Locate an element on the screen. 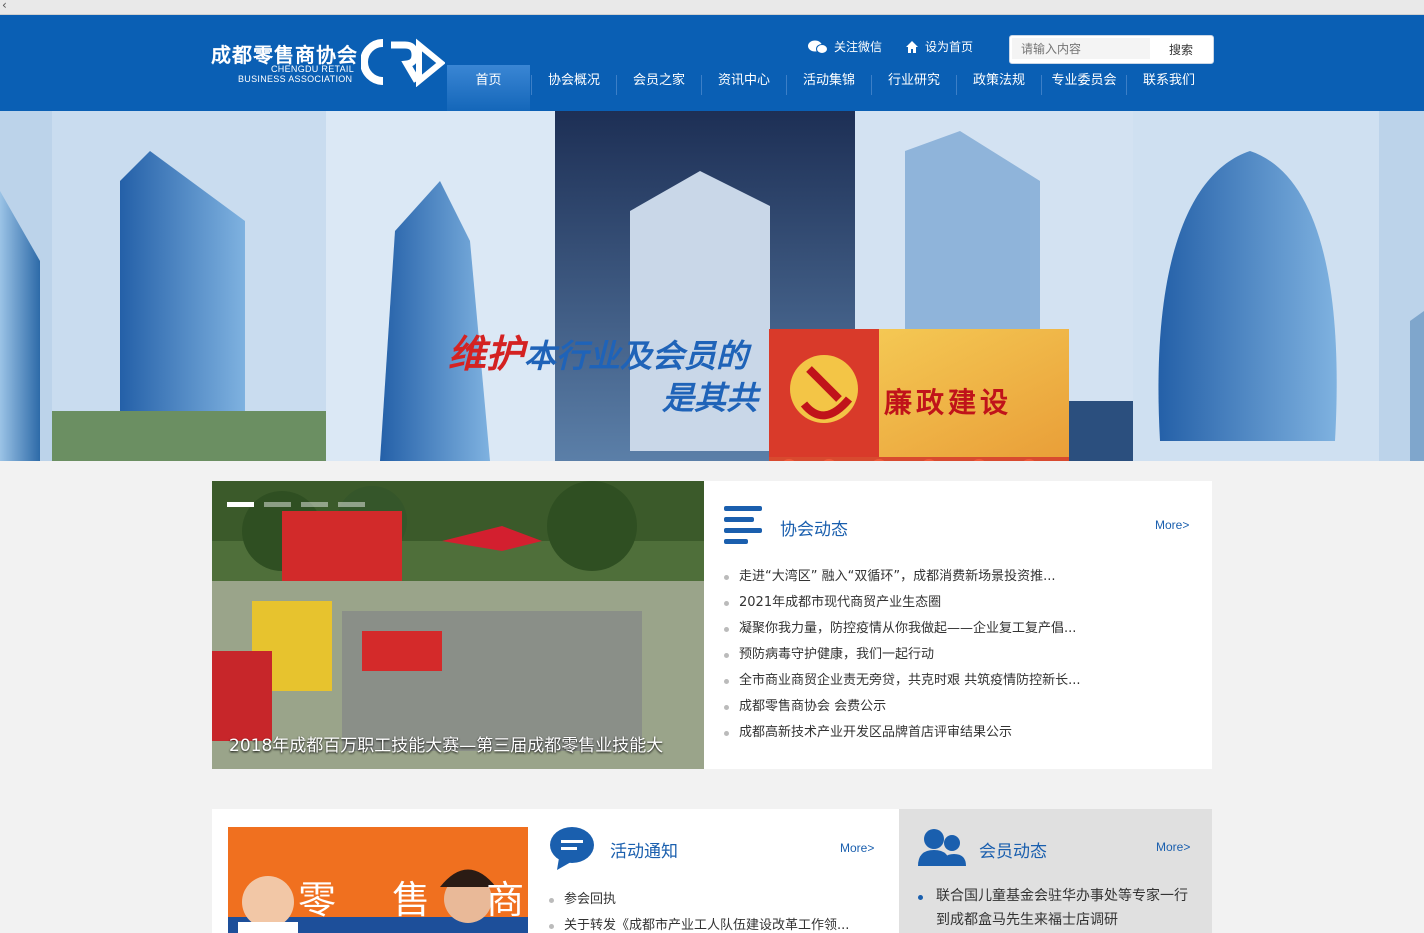  member-news-list: 联合国儿童基金会驻华办事处等专家一行 到成都盒马先生来福士店调研 is located at coordinates (1052, 908).